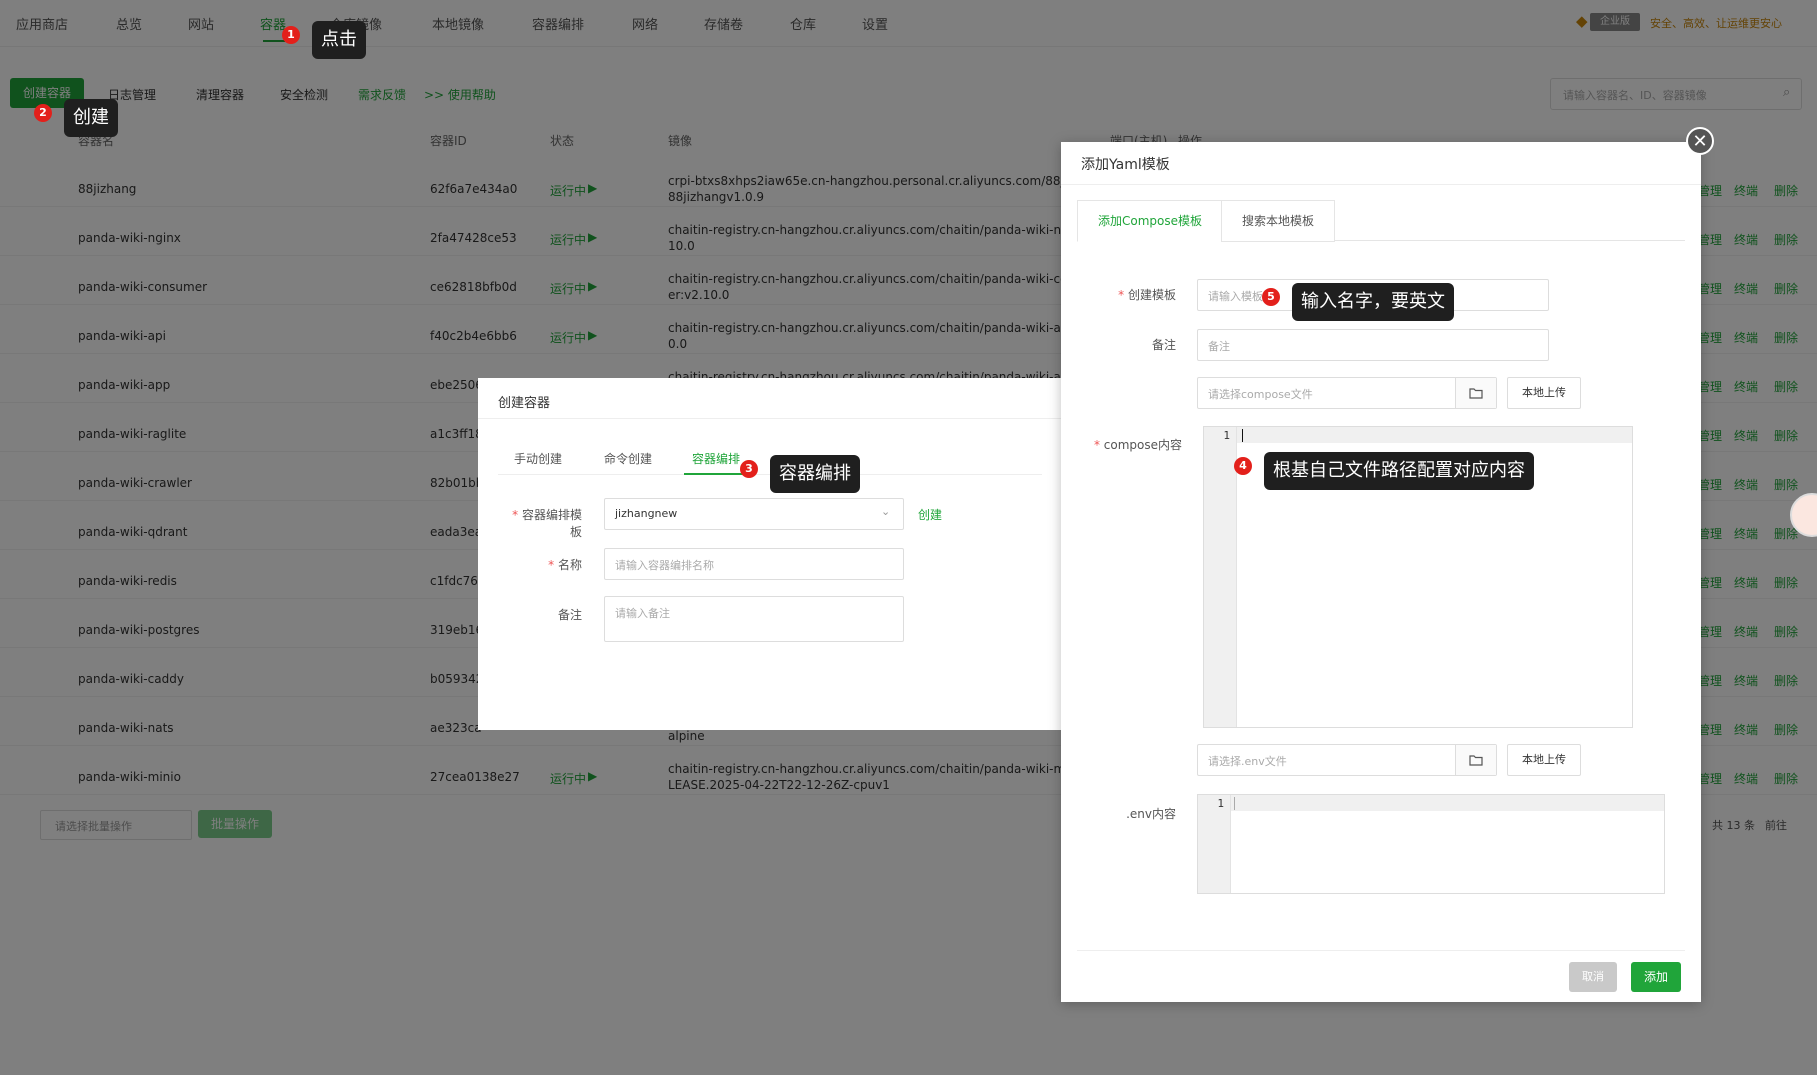 The image size is (1817, 1075). What do you see at coordinates (1544, 393) in the screenshot?
I see `compose-upload-button: 本地上传` at bounding box center [1544, 393].